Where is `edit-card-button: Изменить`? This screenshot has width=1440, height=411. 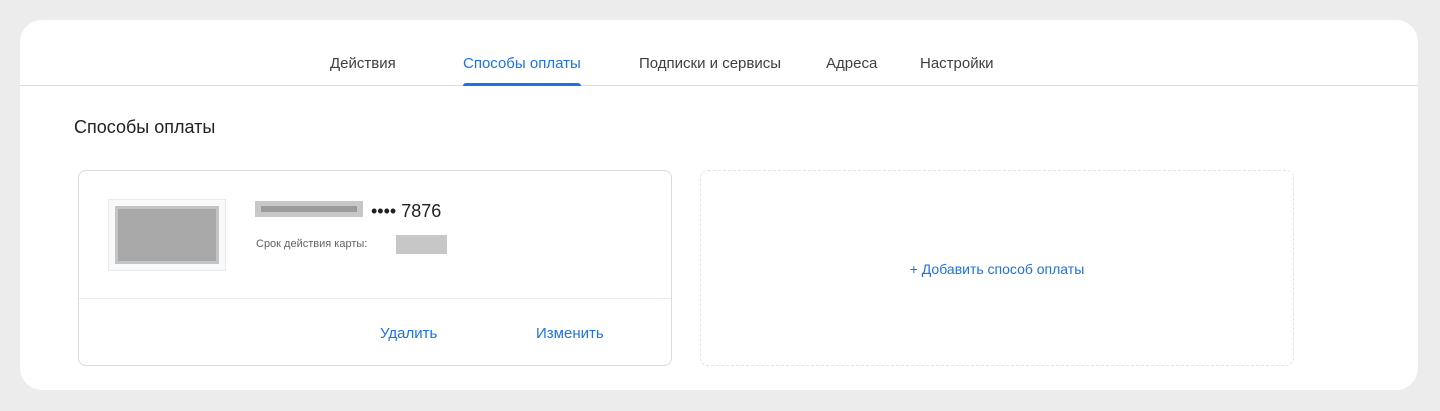
edit-card-button: Изменить is located at coordinates (570, 333).